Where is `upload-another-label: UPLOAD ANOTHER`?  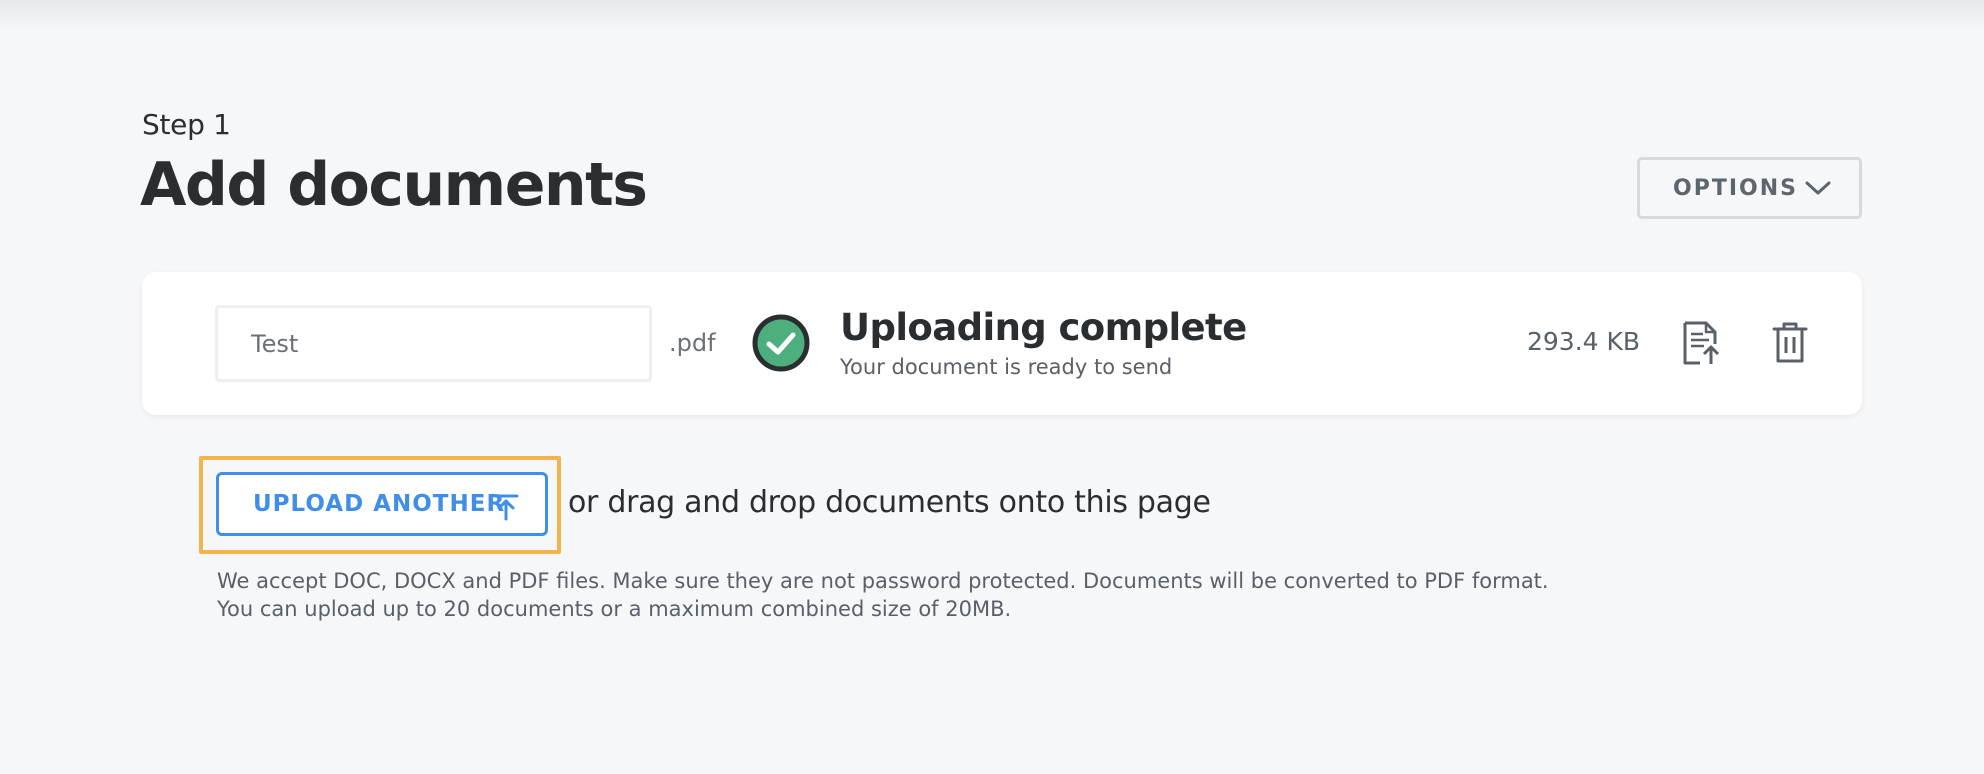
upload-another-label: UPLOAD ANOTHER is located at coordinates (379, 504).